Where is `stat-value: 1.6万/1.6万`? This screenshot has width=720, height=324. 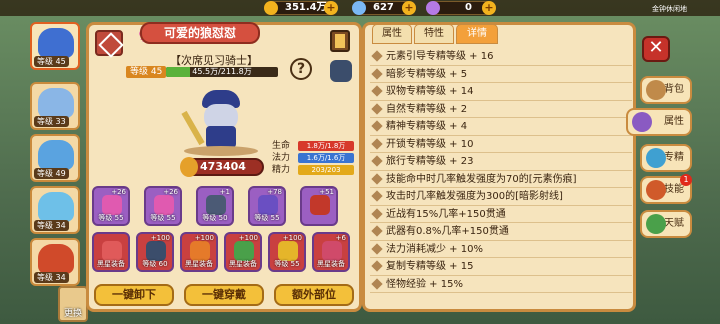 stat-value: 1.6万/1.6万 is located at coordinates (326, 158).